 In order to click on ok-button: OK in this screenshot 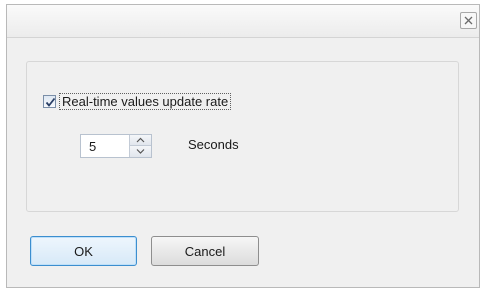, I will do `click(83, 251)`.